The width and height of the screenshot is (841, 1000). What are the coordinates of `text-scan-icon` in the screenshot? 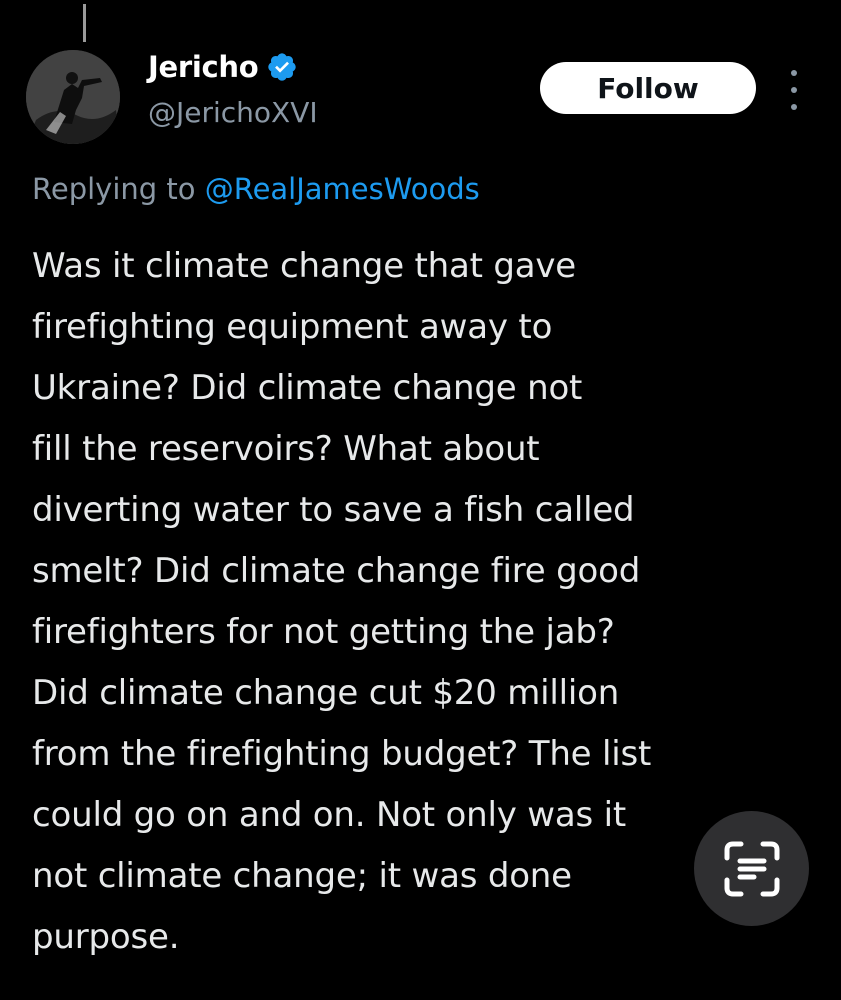 It's located at (751, 868).